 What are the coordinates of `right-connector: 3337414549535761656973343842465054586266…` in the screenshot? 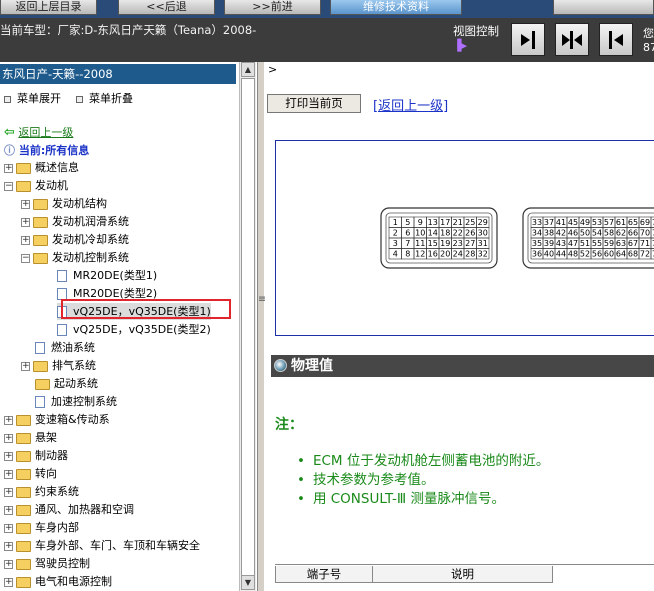 It's located at (588, 238).